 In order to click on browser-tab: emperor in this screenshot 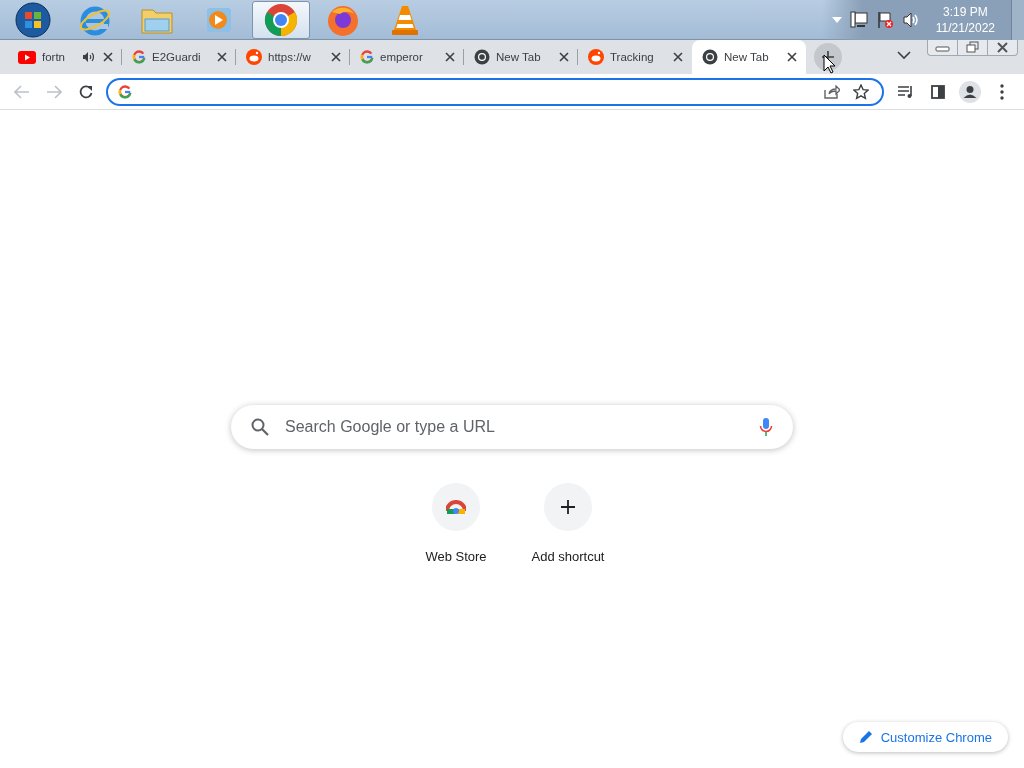, I will do `click(407, 57)`.